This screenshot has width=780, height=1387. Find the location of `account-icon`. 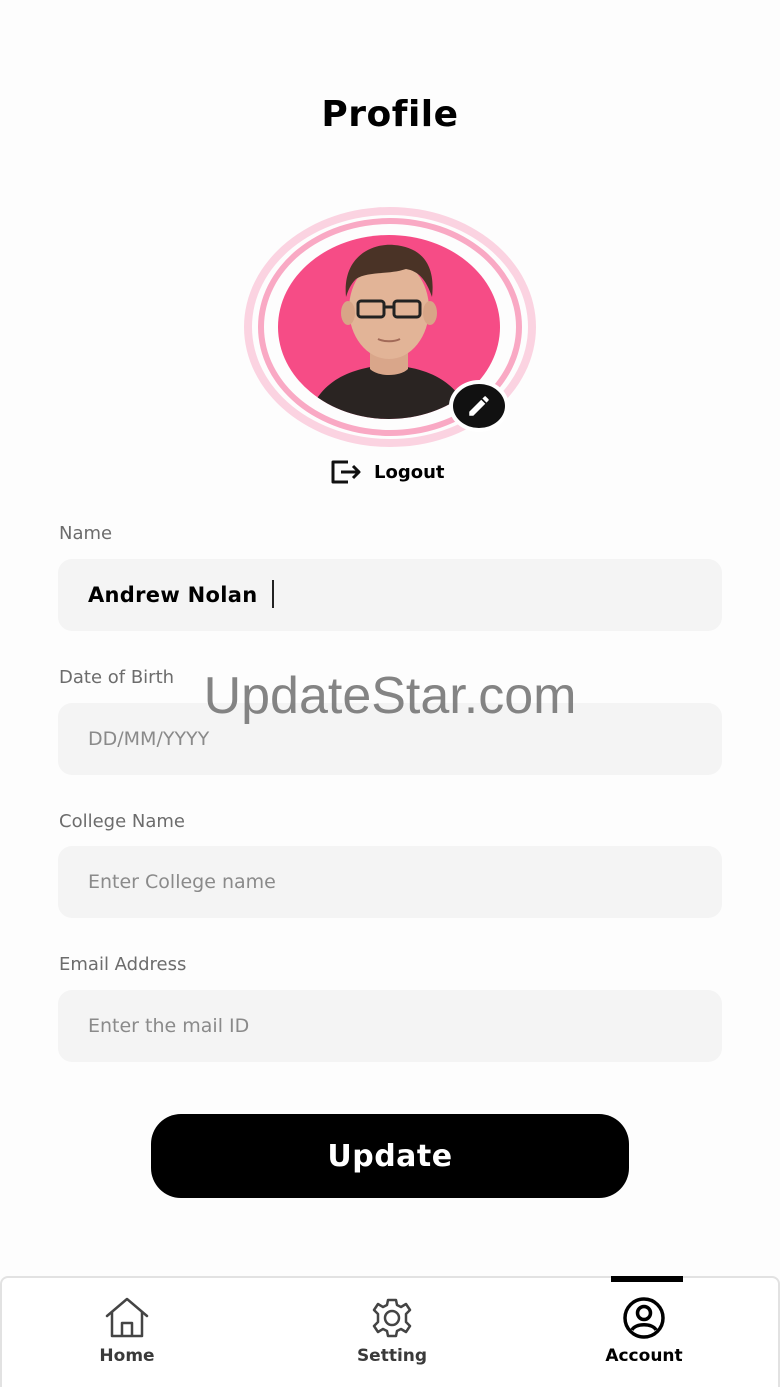

account-icon is located at coordinates (644, 1318).